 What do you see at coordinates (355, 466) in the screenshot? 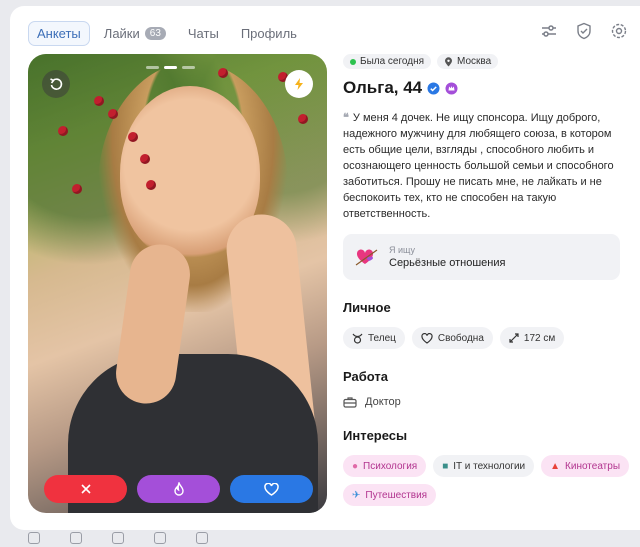
I see `brain-icon: ●` at bounding box center [355, 466].